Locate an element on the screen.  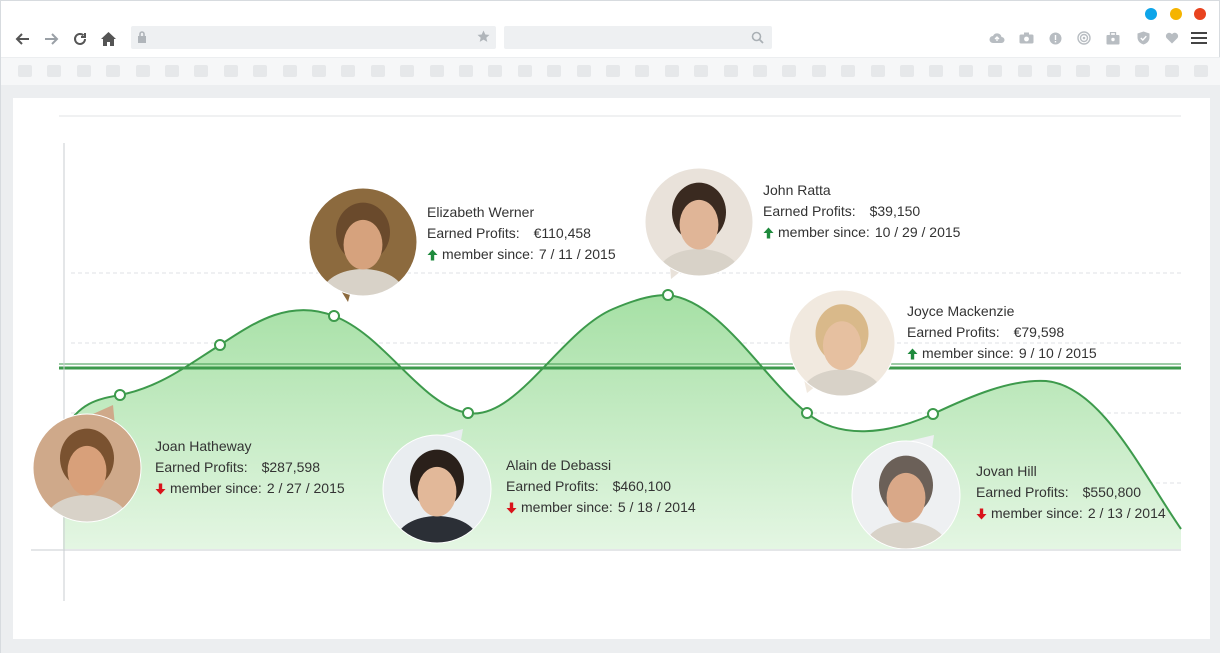
since-date: 5 / 18 / 2014 is located at coordinates (656, 507).